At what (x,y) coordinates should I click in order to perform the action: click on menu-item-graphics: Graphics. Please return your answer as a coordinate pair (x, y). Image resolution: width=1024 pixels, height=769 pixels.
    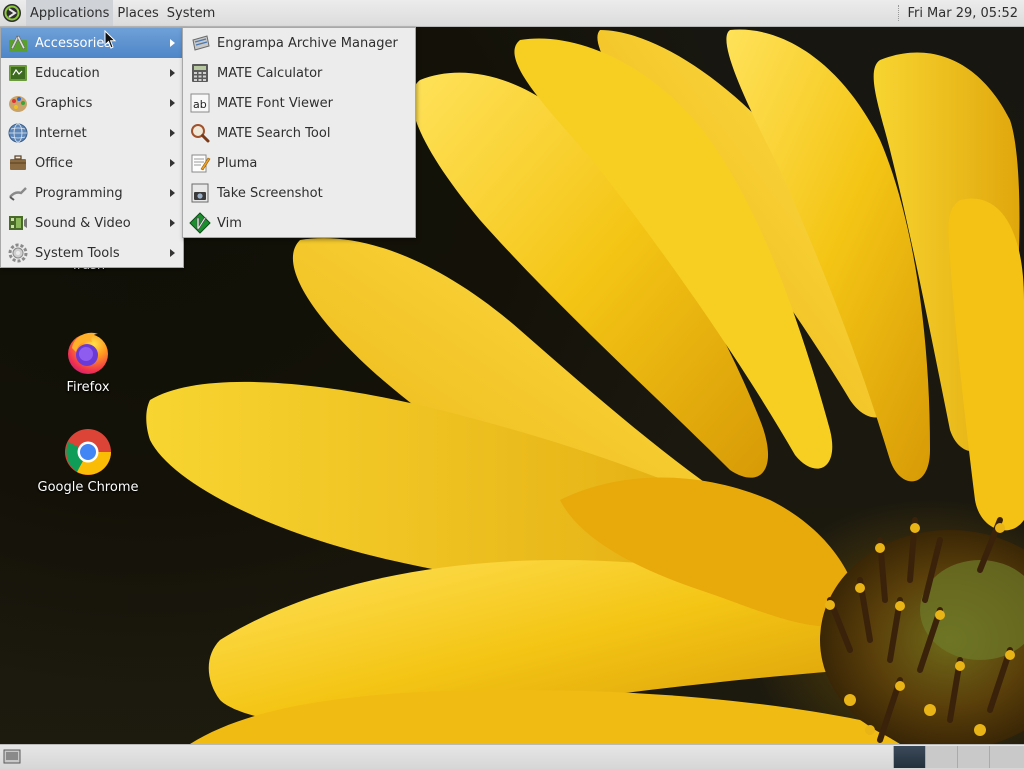
    Looking at the image, I should click on (92, 103).